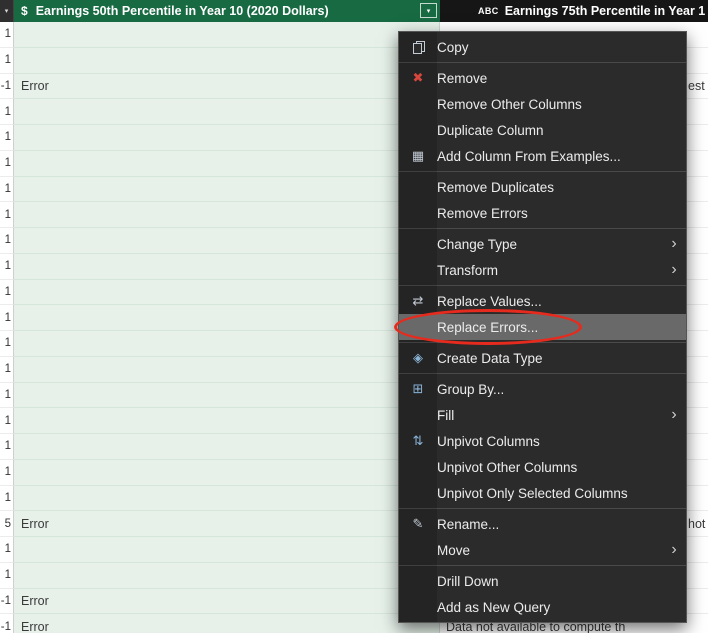 This screenshot has width=708, height=633. Describe the element at coordinates (488, 441) in the screenshot. I see `menu-item-label: Unpivot Columns` at that location.